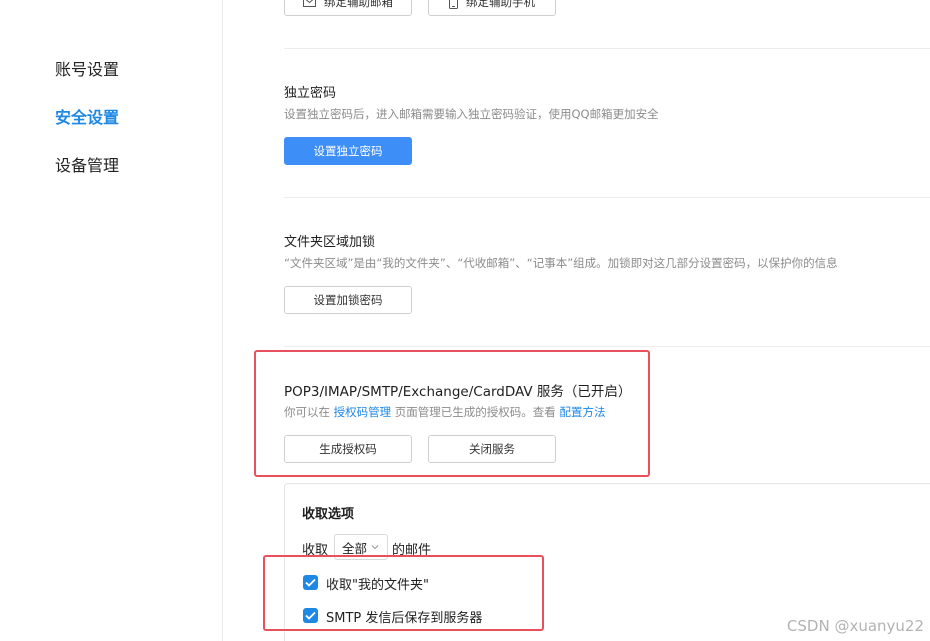 This screenshot has width=930, height=641. Describe the element at coordinates (87, 68) in the screenshot. I see `sidebar-item-account-settings: 账号设置` at that location.